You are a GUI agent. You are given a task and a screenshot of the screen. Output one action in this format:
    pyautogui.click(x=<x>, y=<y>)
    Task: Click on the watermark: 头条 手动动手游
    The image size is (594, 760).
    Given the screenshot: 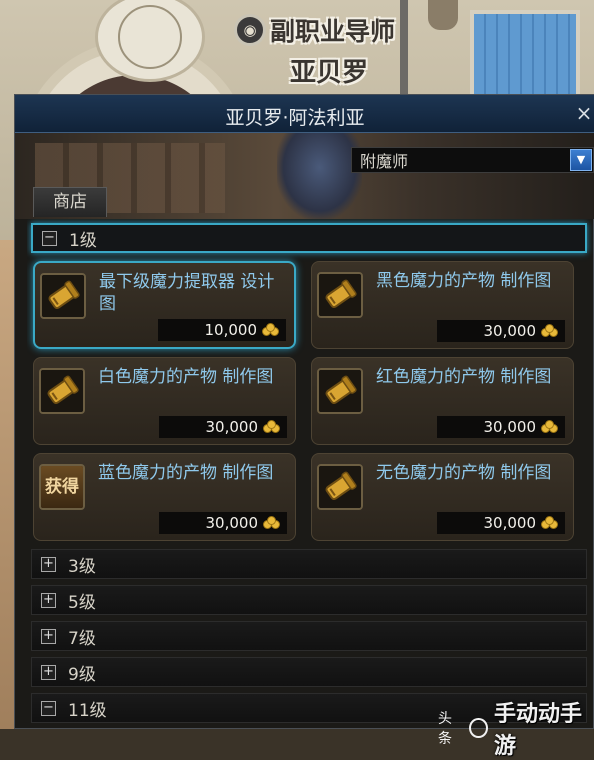 What is the action you would take?
    pyautogui.click(x=516, y=728)
    